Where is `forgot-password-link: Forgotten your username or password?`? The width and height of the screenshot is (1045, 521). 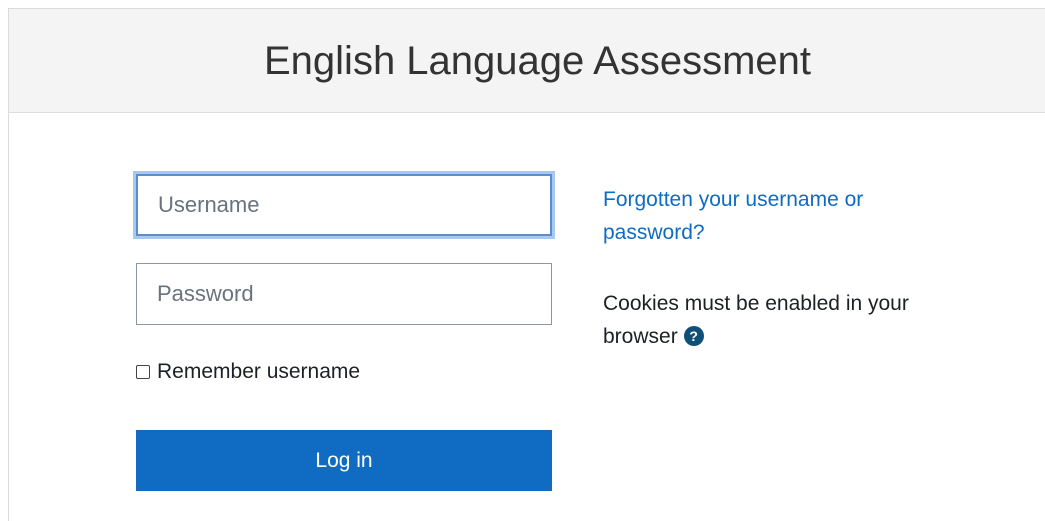
forgot-password-link: Forgotten your username or password? is located at coordinates (783, 216).